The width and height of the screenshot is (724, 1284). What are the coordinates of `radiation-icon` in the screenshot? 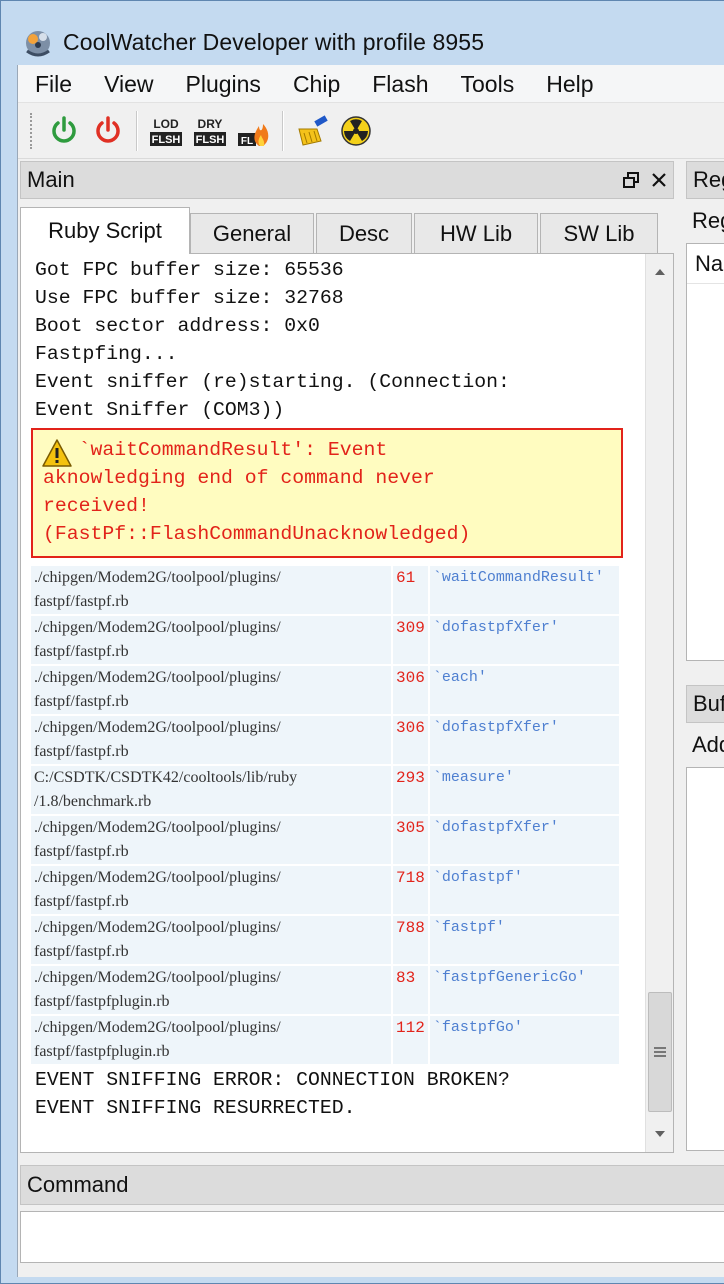 It's located at (356, 130).